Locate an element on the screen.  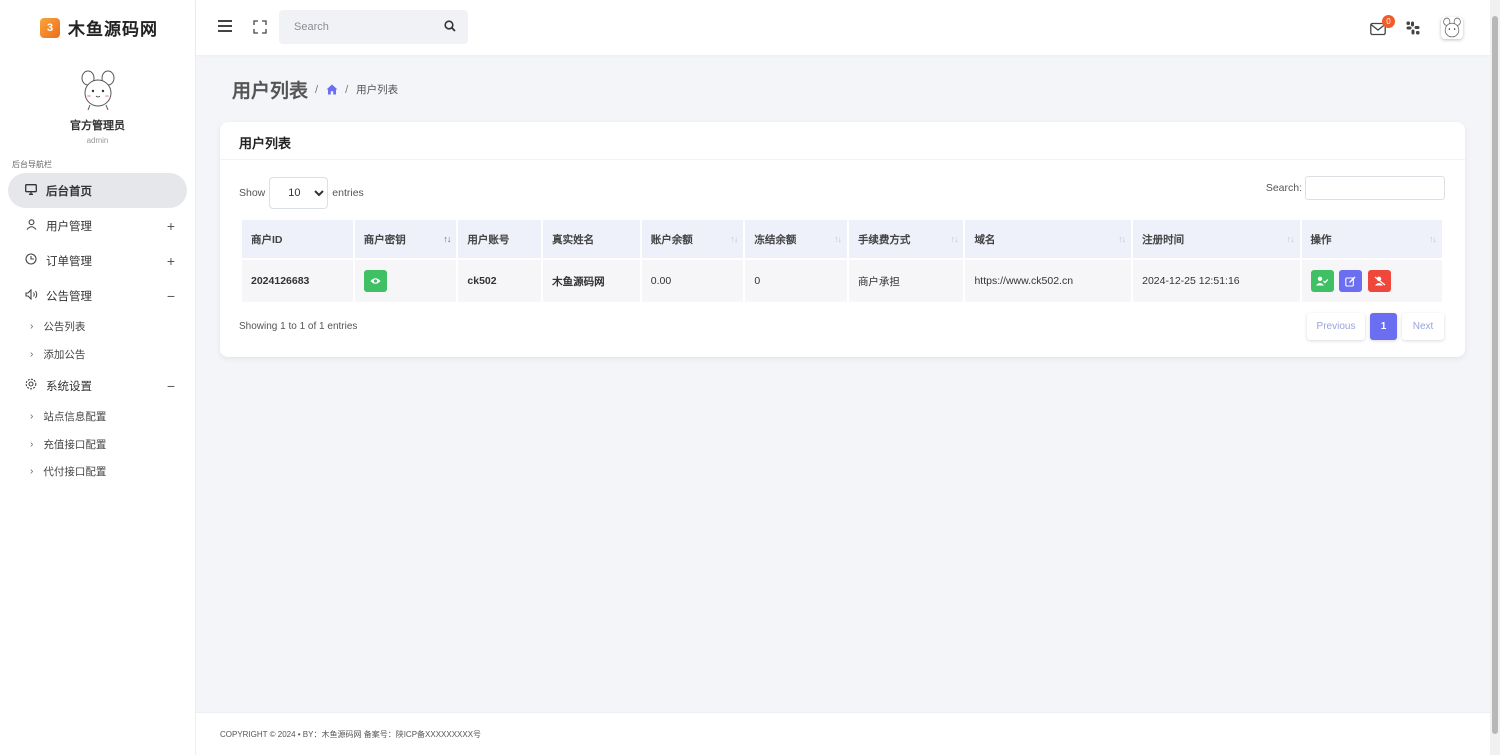
column-header-real-name: 真实姓名 is located at coordinates (591, 239).